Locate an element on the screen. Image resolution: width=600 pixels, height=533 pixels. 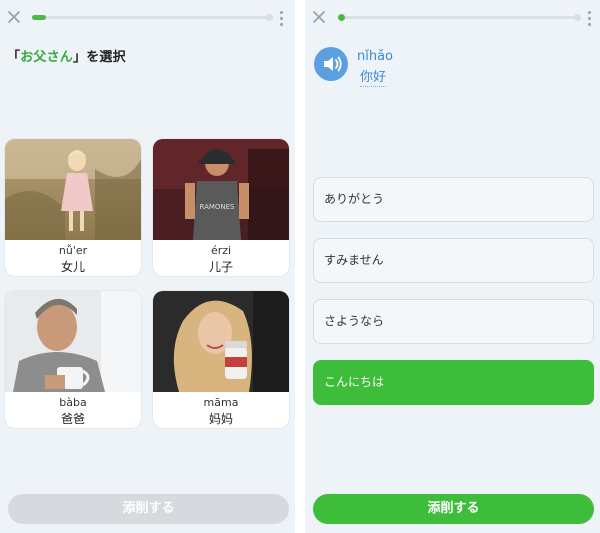
prompt-target-word: お父さん is located at coordinates (47, 57).